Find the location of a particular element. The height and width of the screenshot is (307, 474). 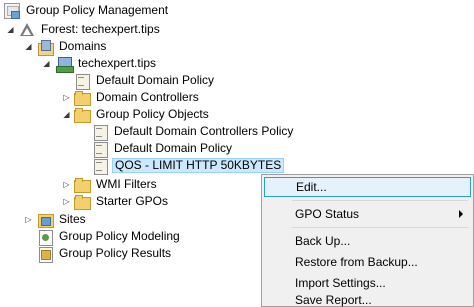

tree-node-forest: Forest: techexpert.tips is located at coordinates (90, 29).